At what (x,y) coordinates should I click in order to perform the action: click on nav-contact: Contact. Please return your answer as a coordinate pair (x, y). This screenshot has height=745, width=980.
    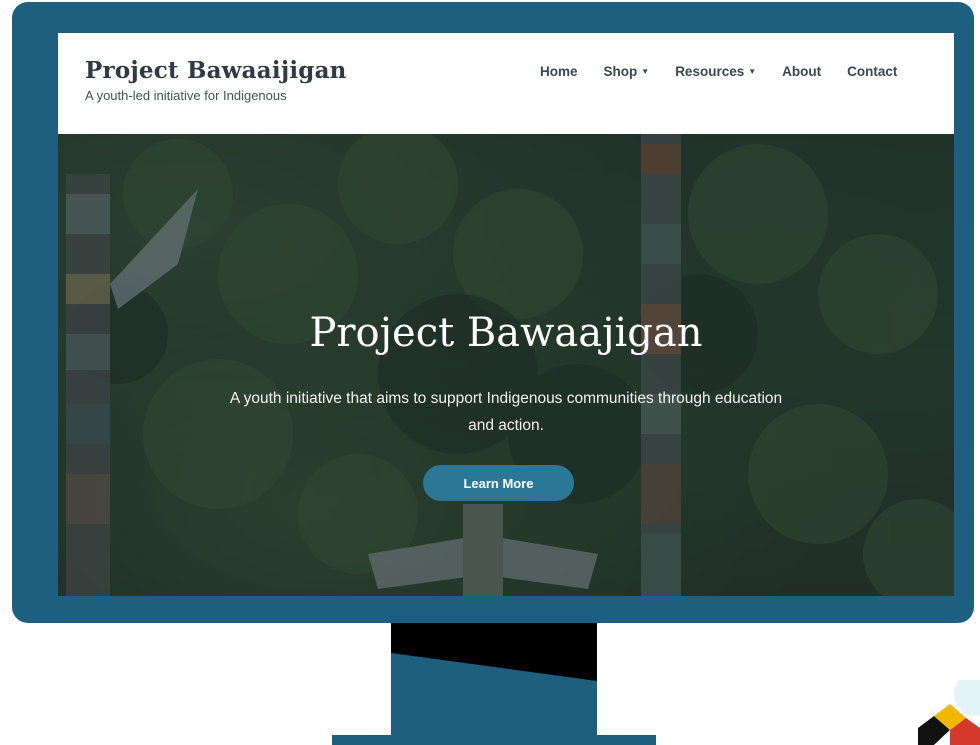
    Looking at the image, I should click on (872, 71).